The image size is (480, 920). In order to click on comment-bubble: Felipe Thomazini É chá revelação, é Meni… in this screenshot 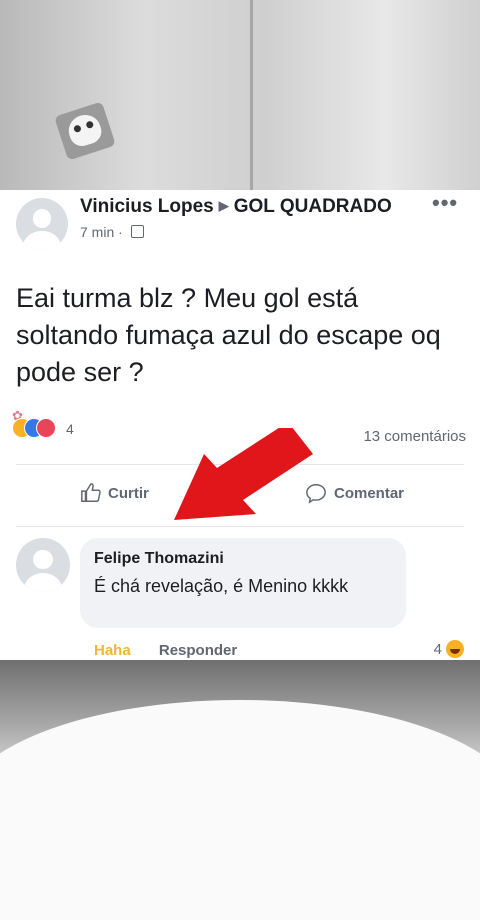, I will do `click(243, 583)`.